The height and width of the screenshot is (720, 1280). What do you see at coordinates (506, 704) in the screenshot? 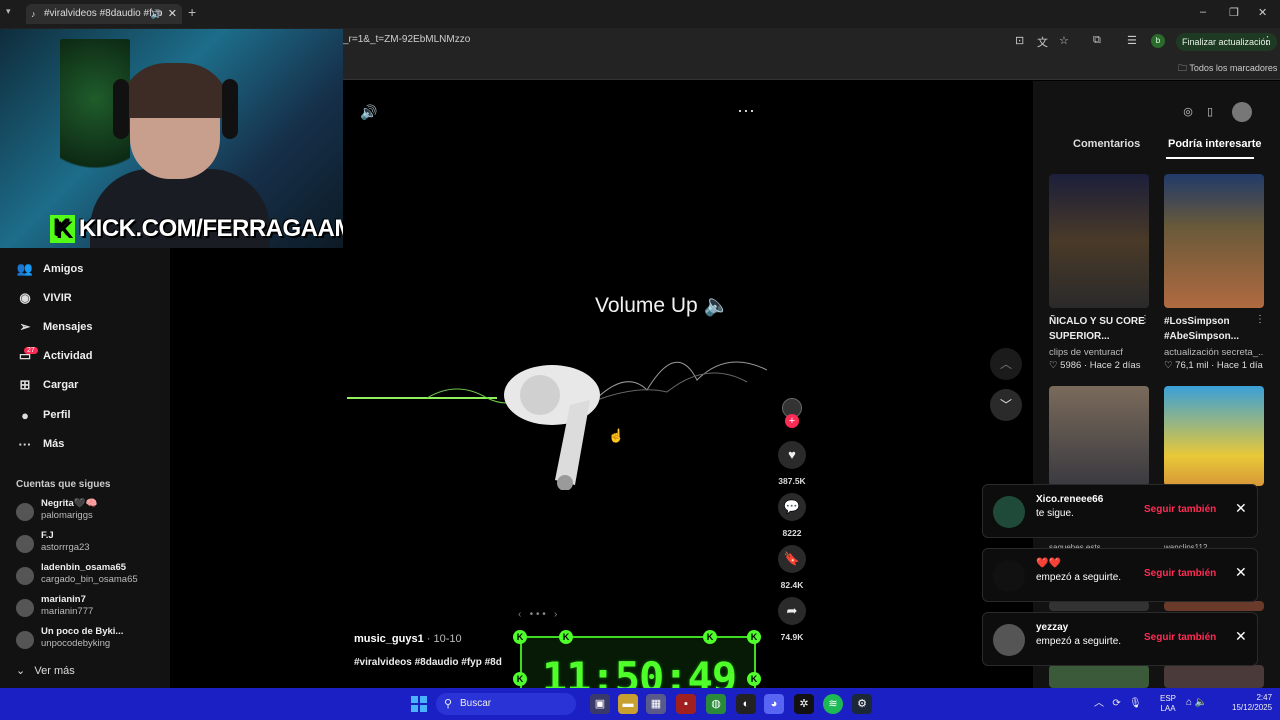
I see `taskbar-search: ⚲ Buscar` at bounding box center [506, 704].